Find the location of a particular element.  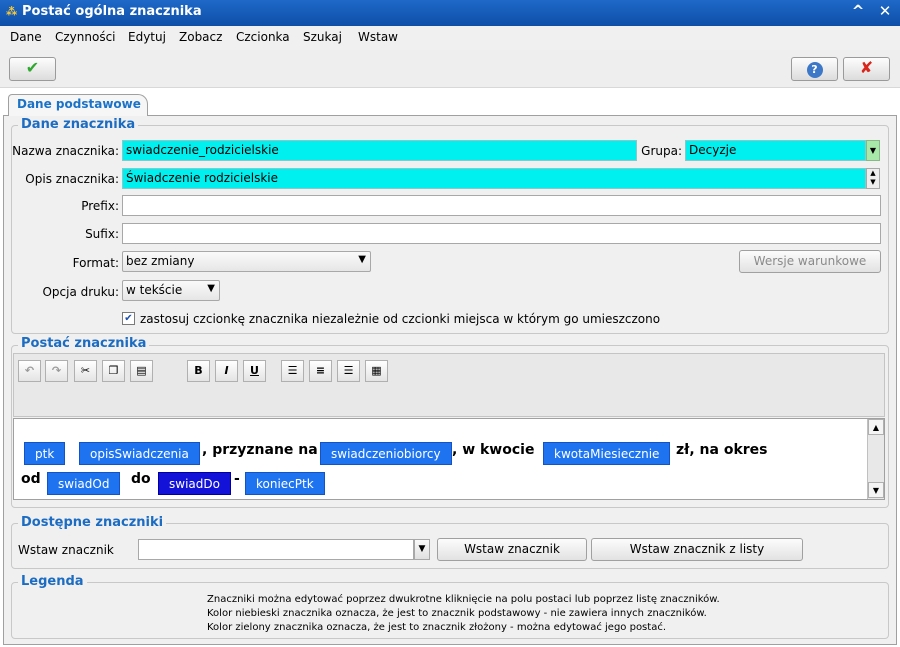

align-left-button: ☰ is located at coordinates (292, 371).